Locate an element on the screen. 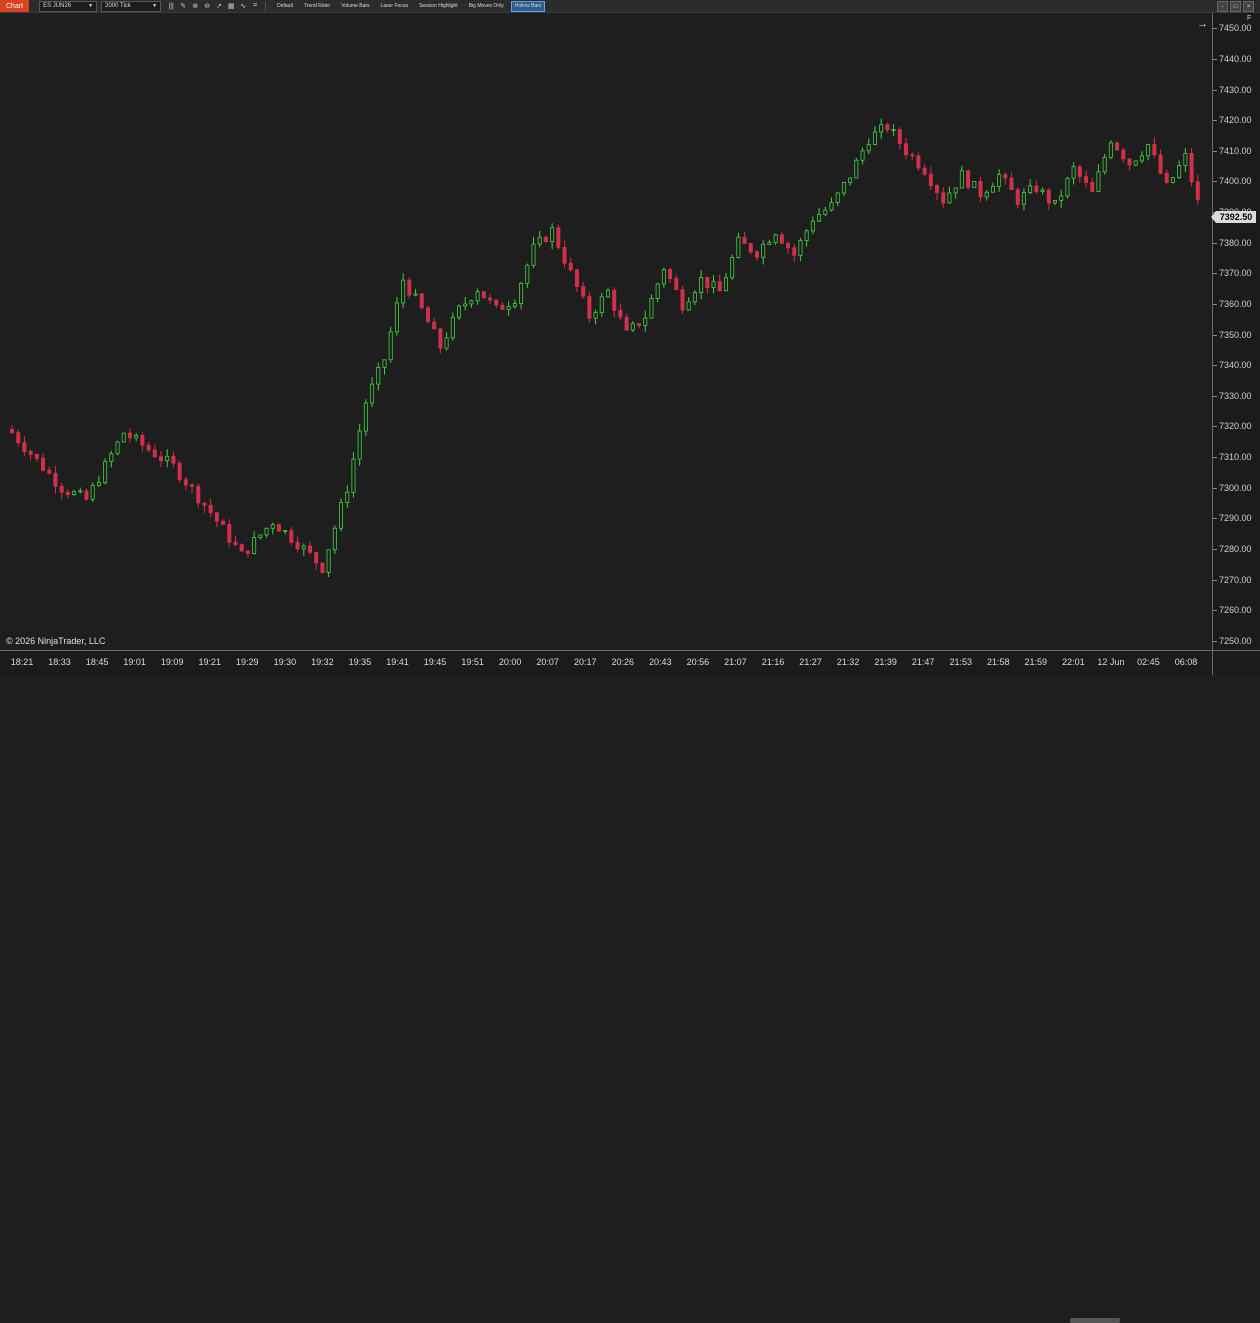 This screenshot has width=1260, height=1323. instrument-selector: ES JUN26 ▼ is located at coordinates (68, 6).